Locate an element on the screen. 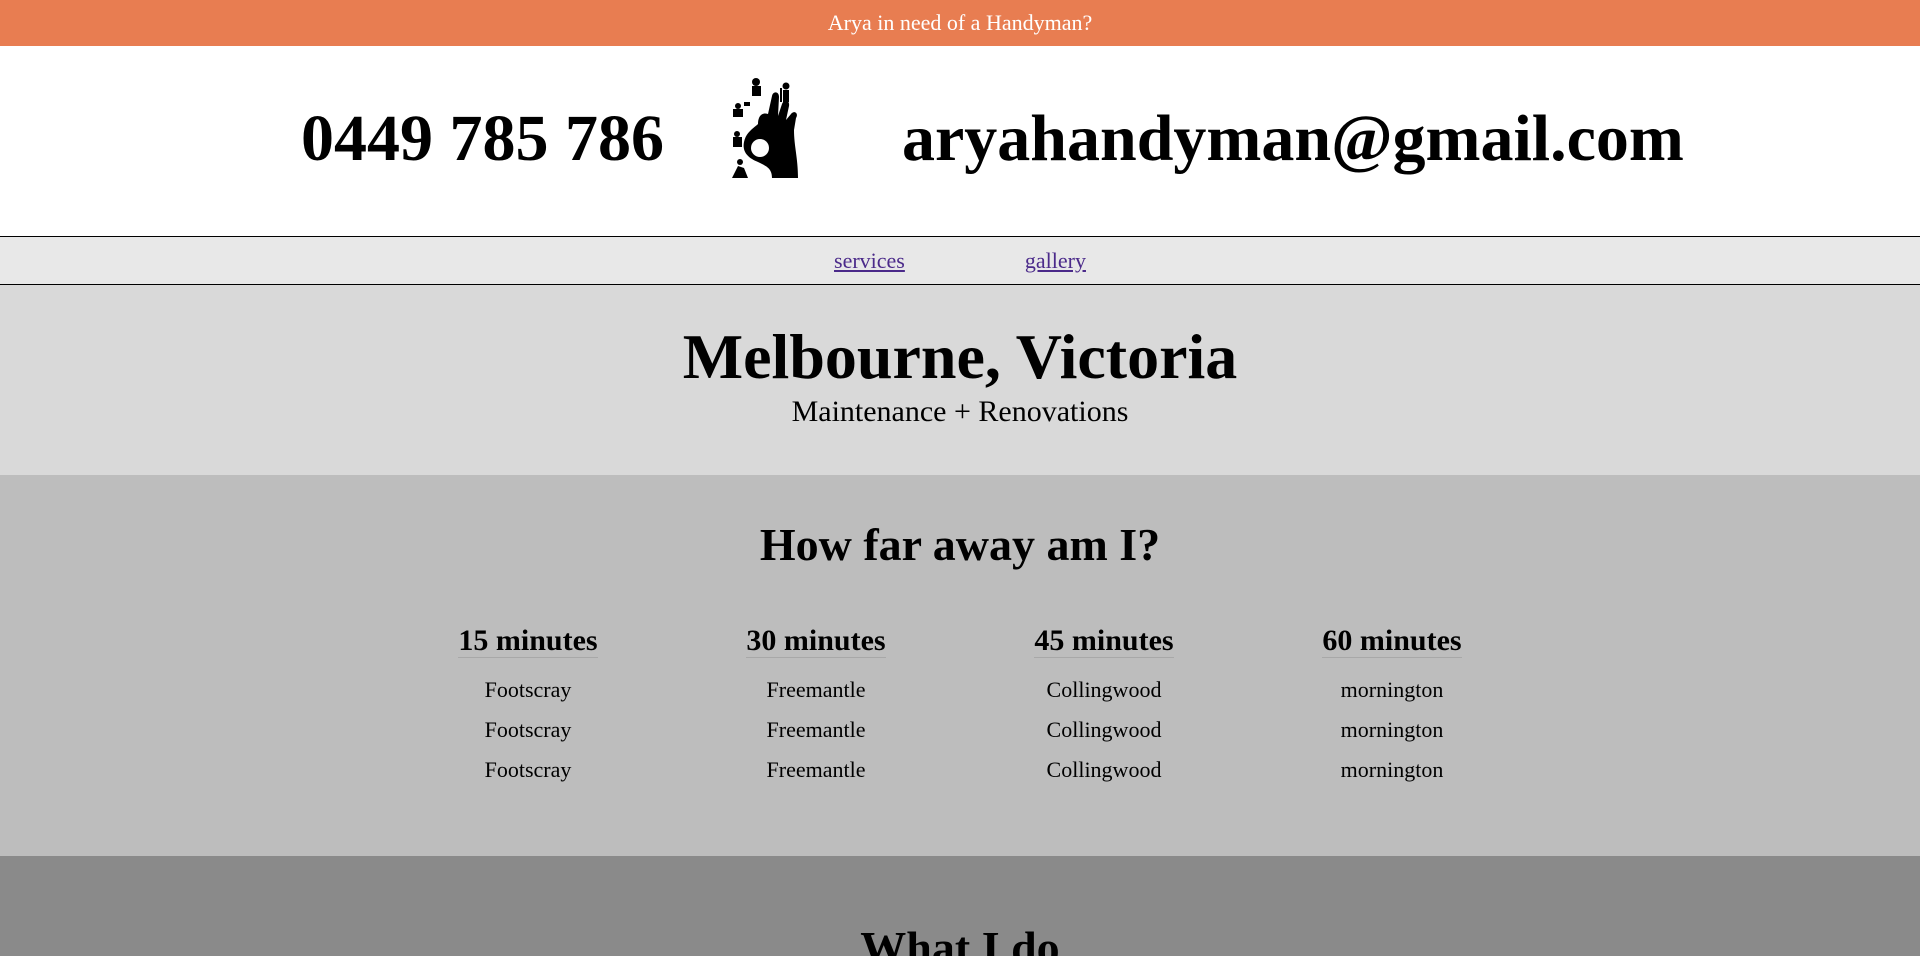  hero-subtitle: Maintenance + Renovations is located at coordinates (960, 411).